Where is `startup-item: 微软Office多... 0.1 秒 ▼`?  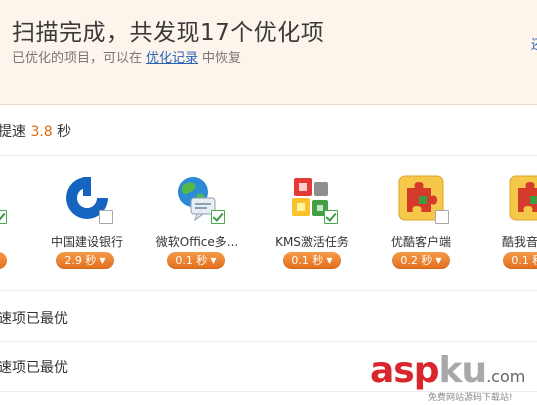
startup-item: 微软Office多... 0.1 秒 ▼ is located at coordinates (195, 229).